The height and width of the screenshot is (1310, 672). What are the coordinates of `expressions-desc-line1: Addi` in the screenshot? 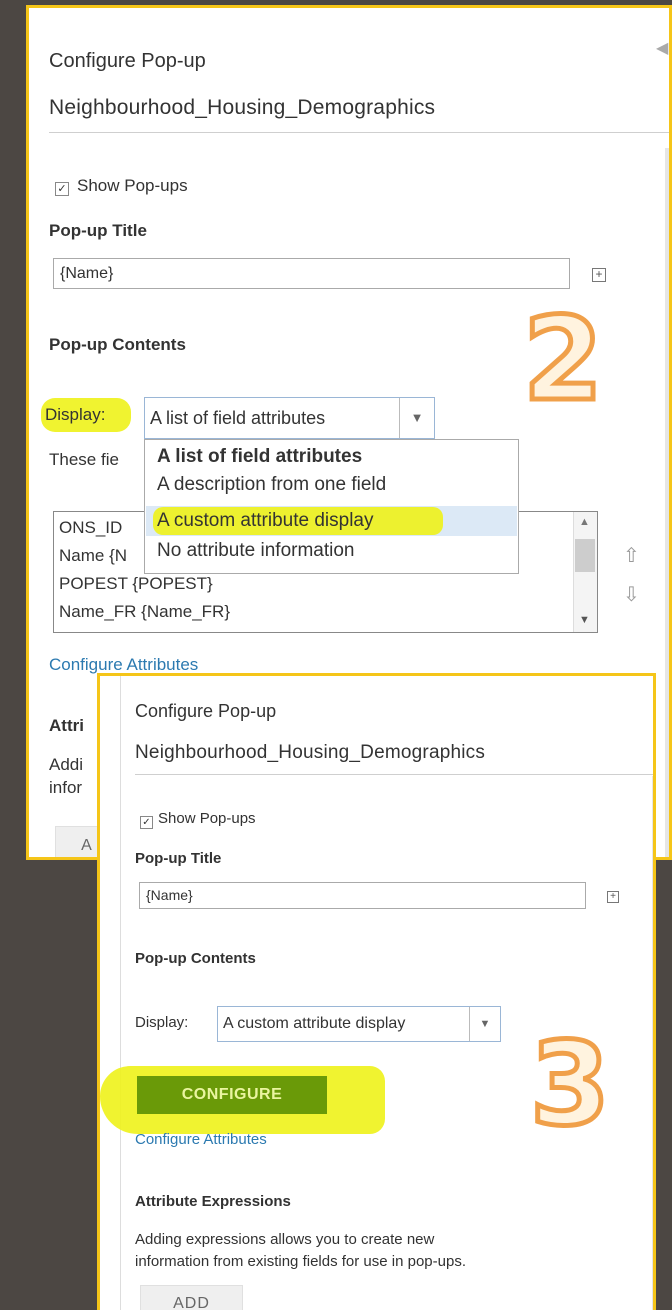 It's located at (66, 764).